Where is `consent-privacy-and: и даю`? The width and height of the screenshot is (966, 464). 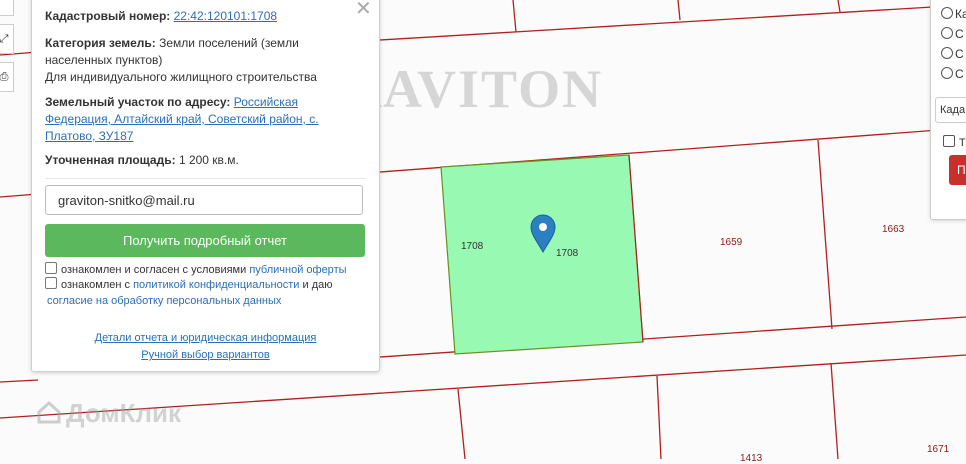
consent-privacy-and: и даю is located at coordinates (317, 285).